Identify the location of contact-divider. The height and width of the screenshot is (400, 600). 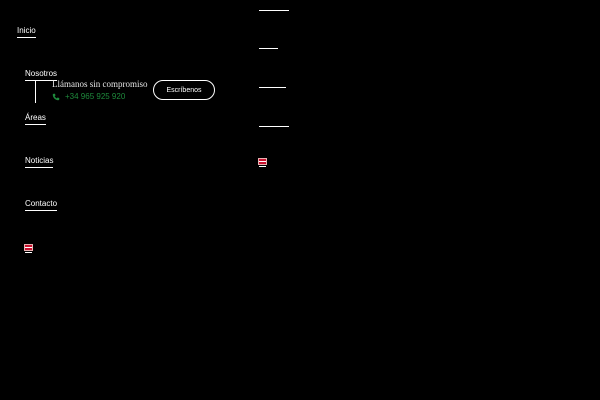
(35, 91).